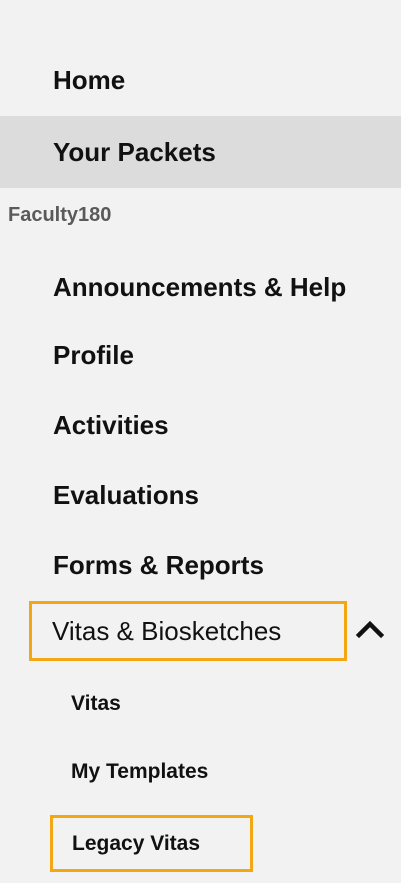 This screenshot has height=883, width=401. I want to click on nav-item-forms-reports-label: Forms & Reports, so click(158, 564).